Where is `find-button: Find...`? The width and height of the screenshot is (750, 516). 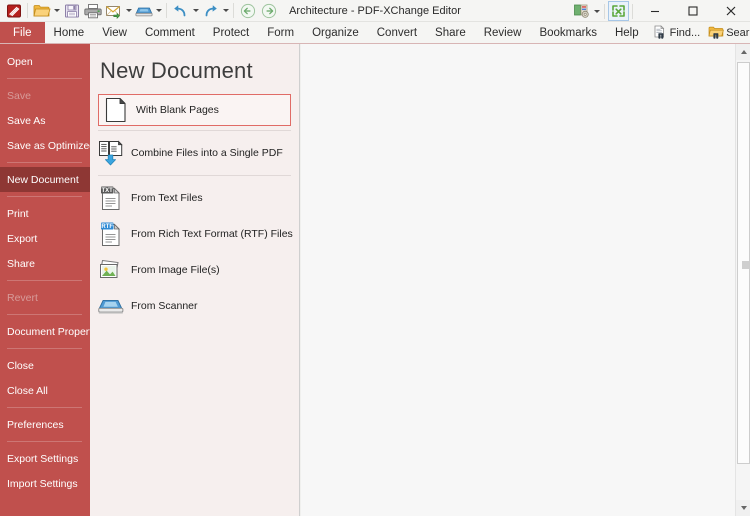
find-button: Find... is located at coordinates (676, 32).